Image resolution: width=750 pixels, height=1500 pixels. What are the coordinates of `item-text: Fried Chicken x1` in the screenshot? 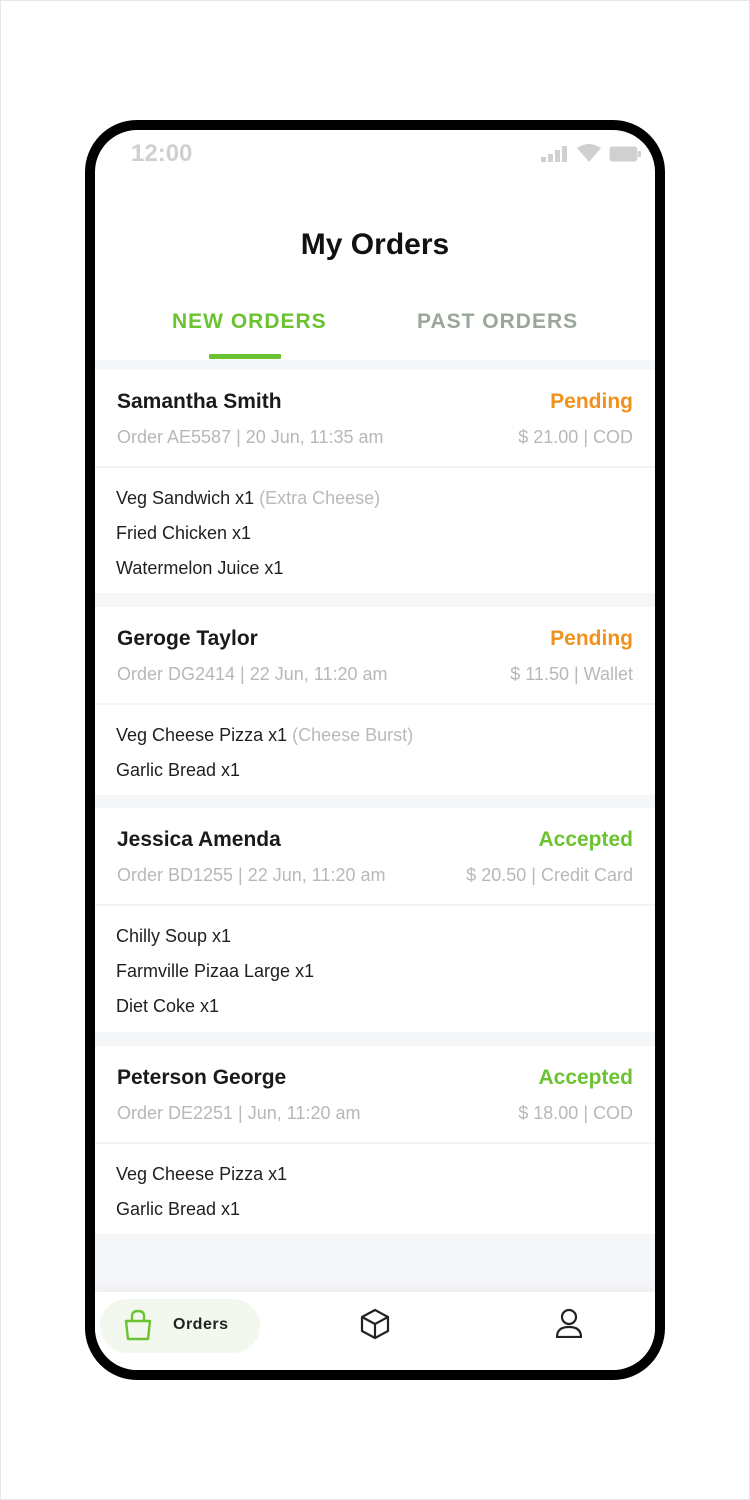 It's located at (184, 533).